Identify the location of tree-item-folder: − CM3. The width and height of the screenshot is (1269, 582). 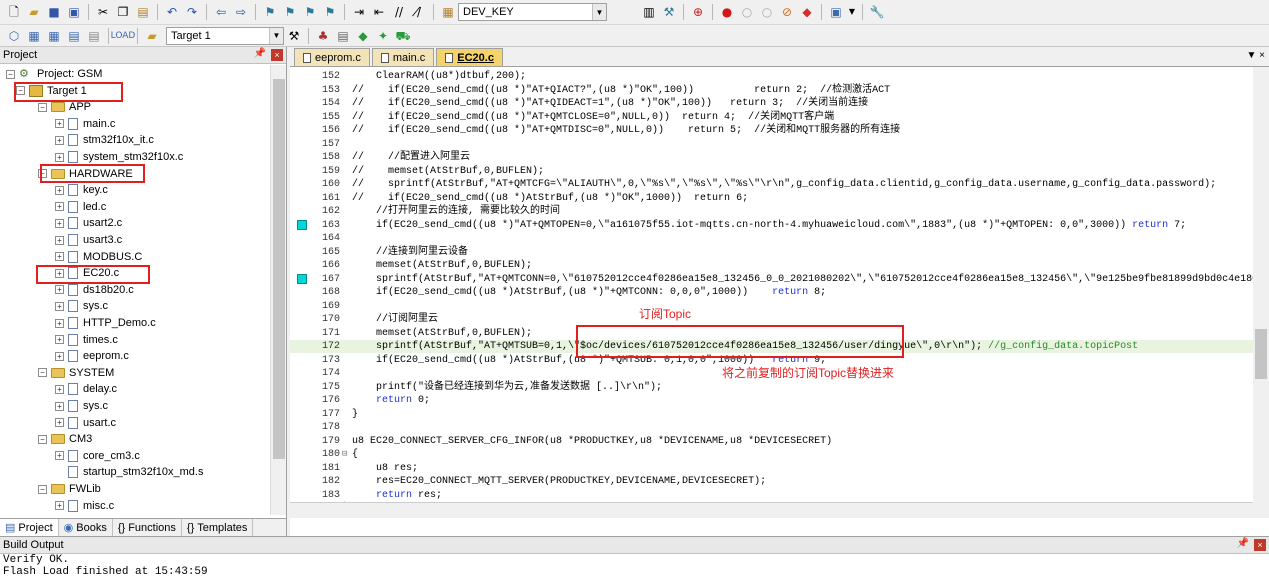
(65, 439).